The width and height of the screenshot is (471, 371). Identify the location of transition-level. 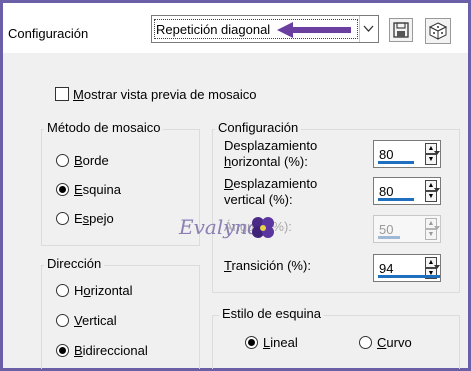
(409, 276).